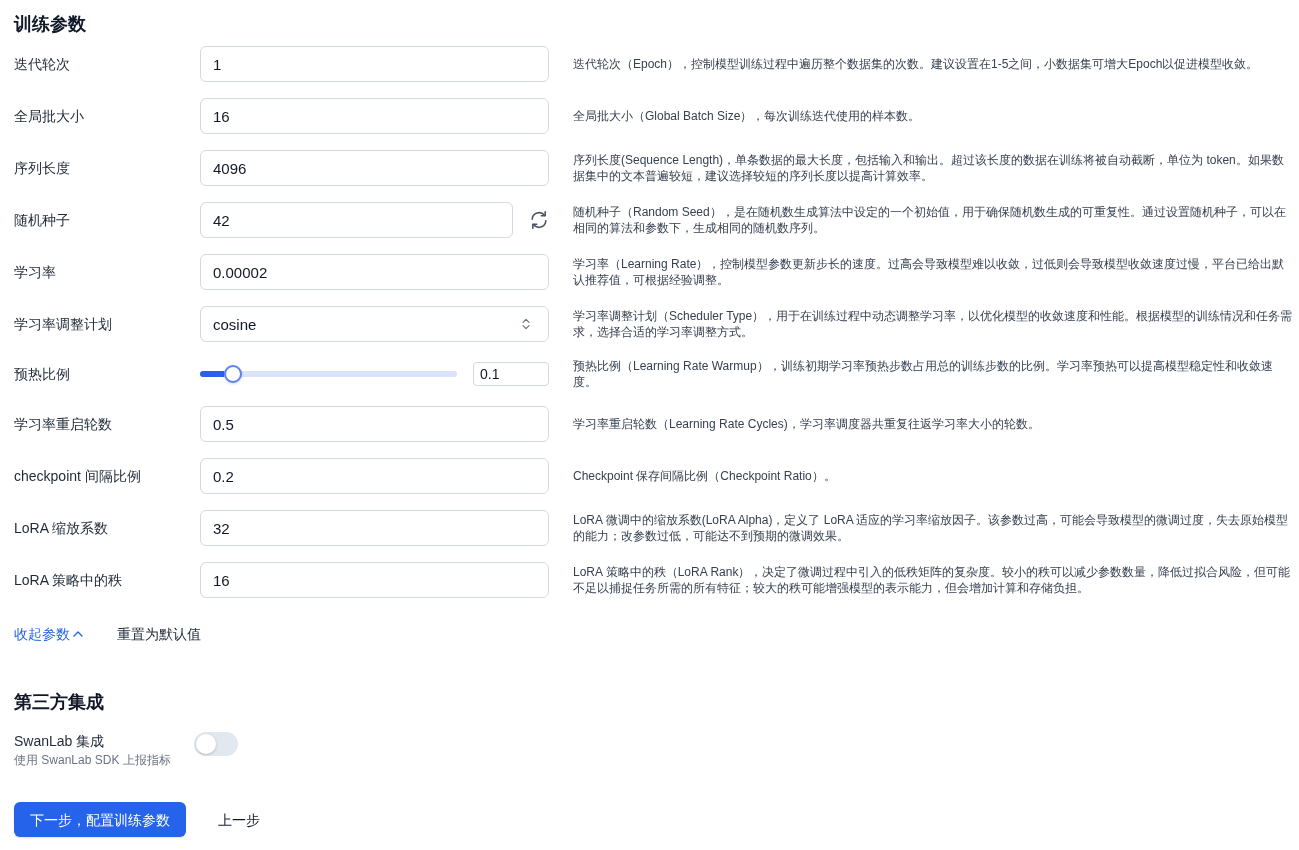 The image size is (1299, 850). What do you see at coordinates (42, 374) in the screenshot?
I see `field-label: 预热比例` at bounding box center [42, 374].